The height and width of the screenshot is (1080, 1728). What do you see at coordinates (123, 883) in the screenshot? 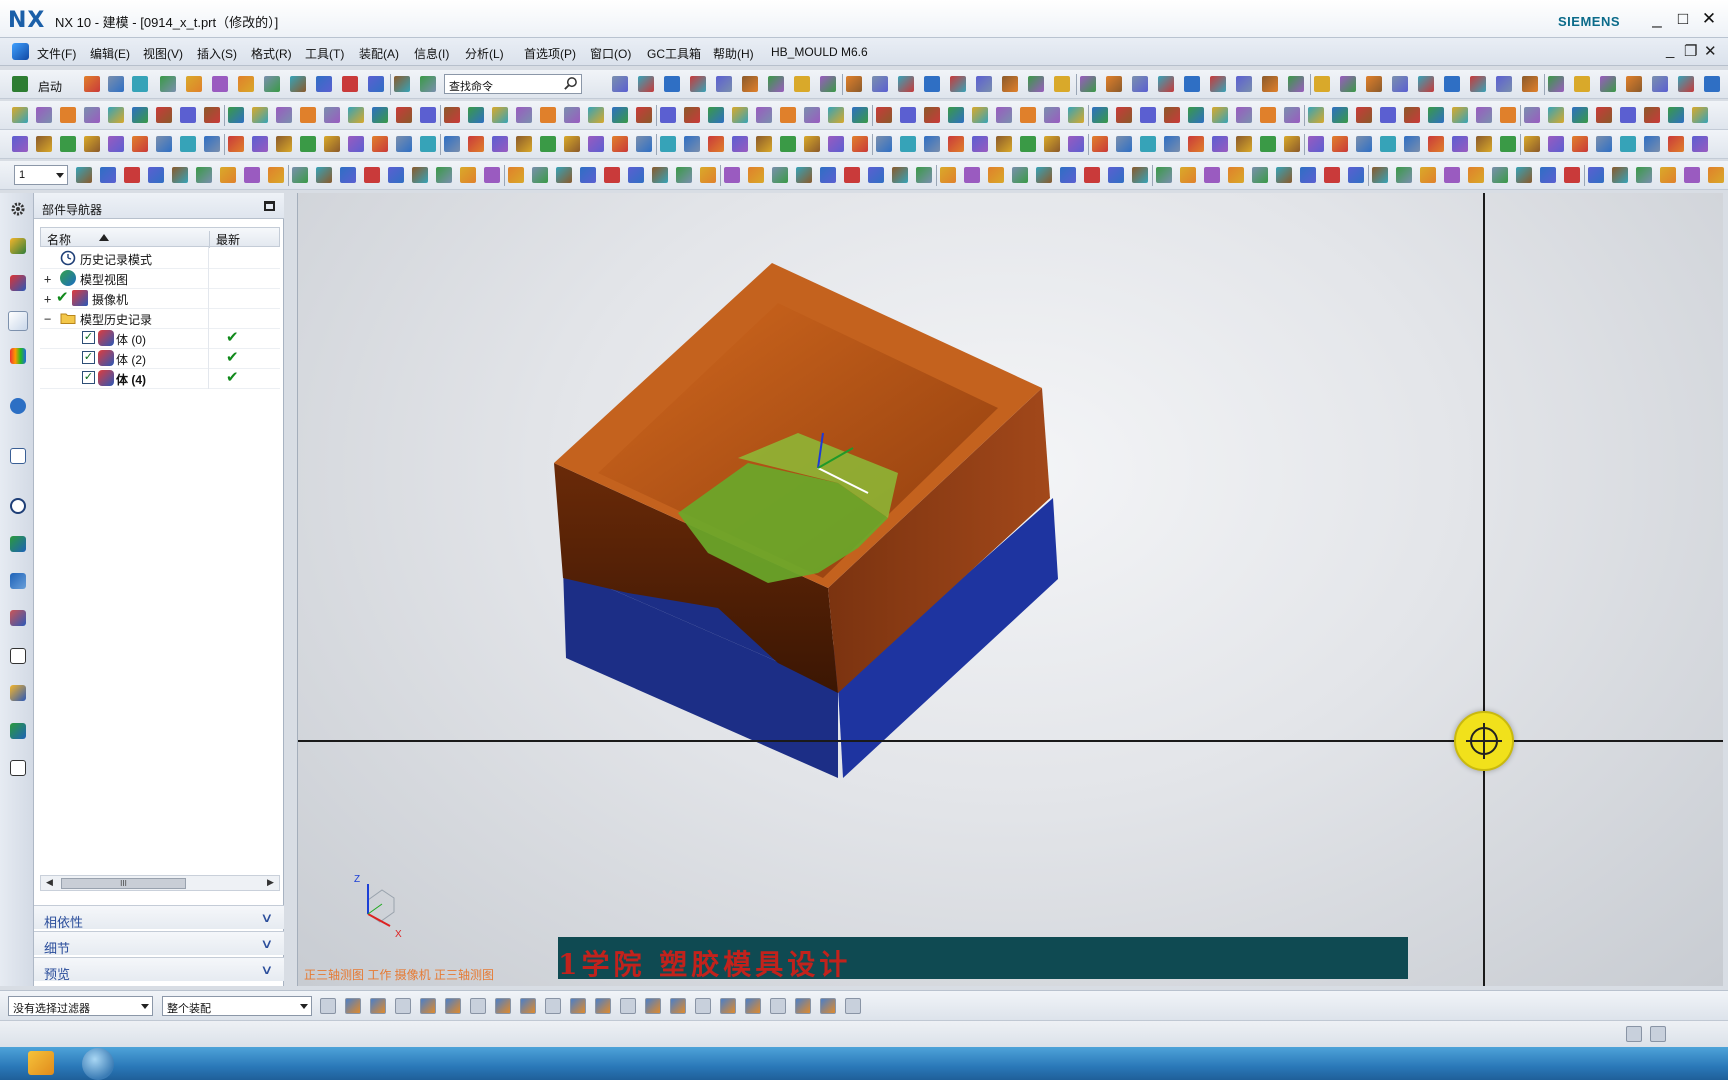
I see `scrollbar-thumb: III` at bounding box center [123, 883].